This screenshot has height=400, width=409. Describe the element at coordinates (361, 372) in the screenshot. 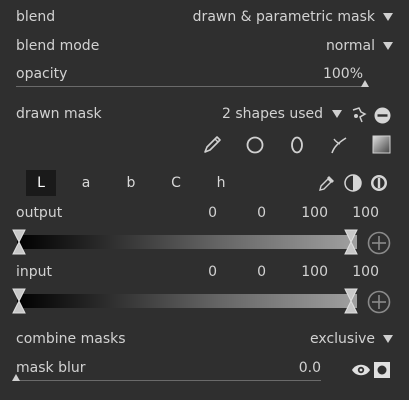

I see `show-mask-eye-icon` at that location.